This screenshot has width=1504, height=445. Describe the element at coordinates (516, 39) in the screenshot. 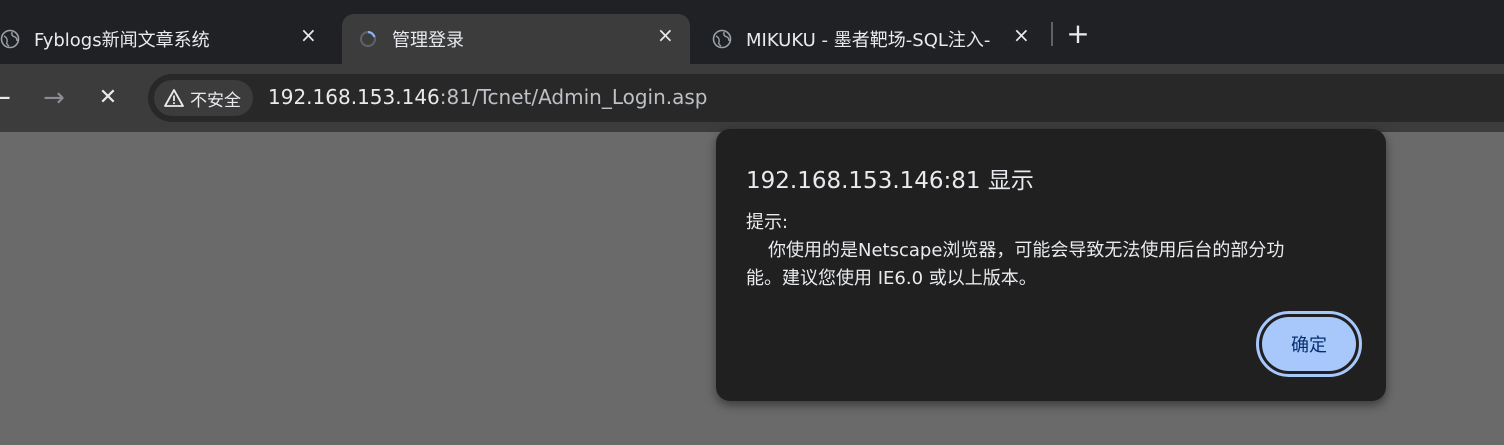

I see `tab-admin-login: 管理登录 ×` at that location.